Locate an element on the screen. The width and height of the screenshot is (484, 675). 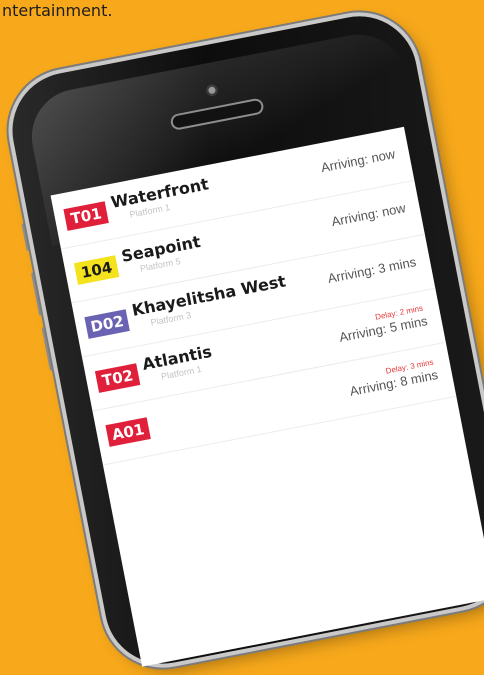
route-badge: 104 is located at coordinates (96, 270).